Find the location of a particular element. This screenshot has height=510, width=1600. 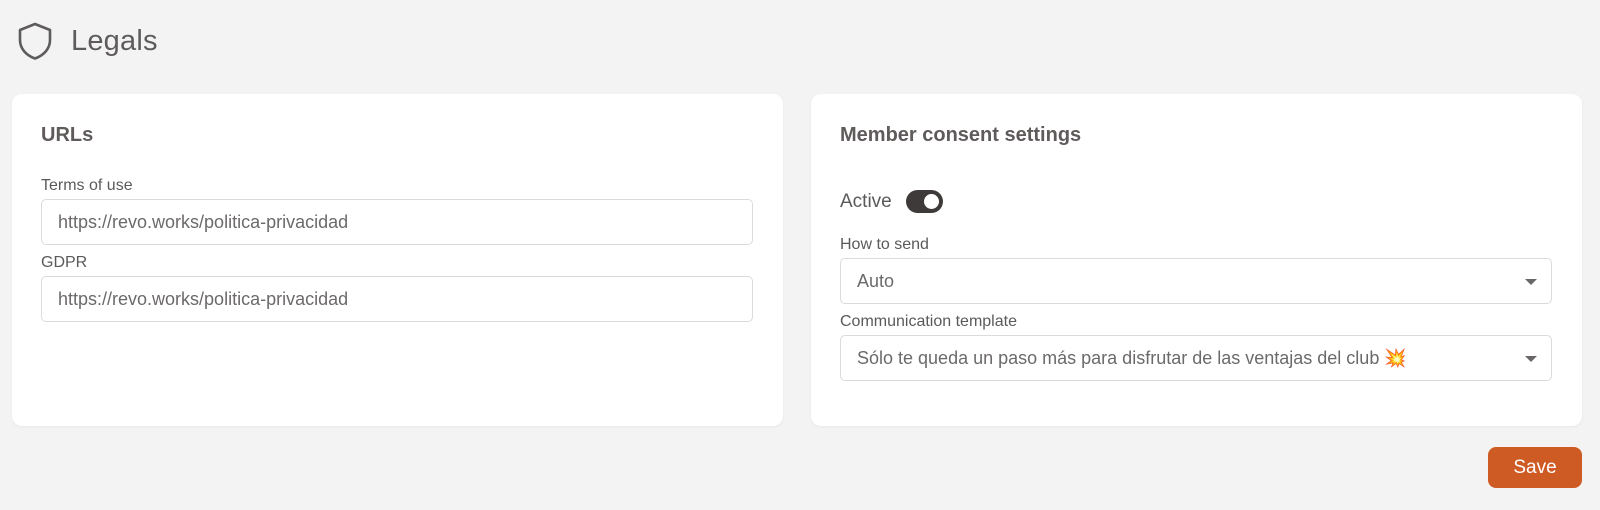

active-label: Active is located at coordinates (866, 201).